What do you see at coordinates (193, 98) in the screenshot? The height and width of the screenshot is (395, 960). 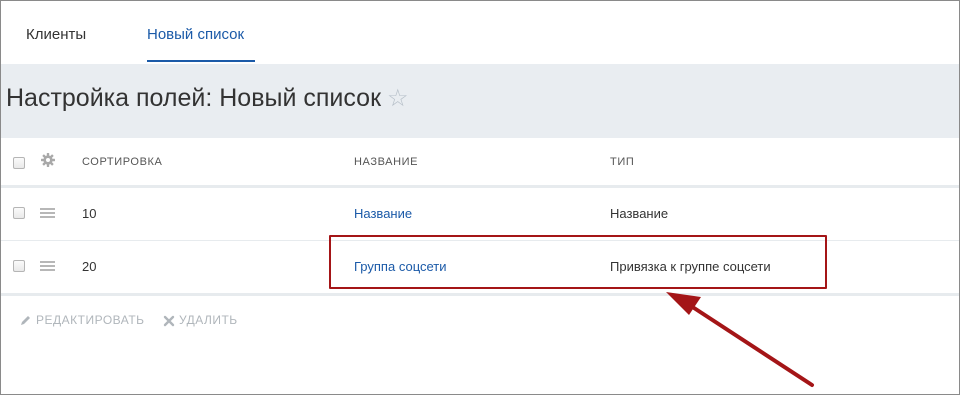 I see `page-title: Настройка полей: Новый список` at bounding box center [193, 98].